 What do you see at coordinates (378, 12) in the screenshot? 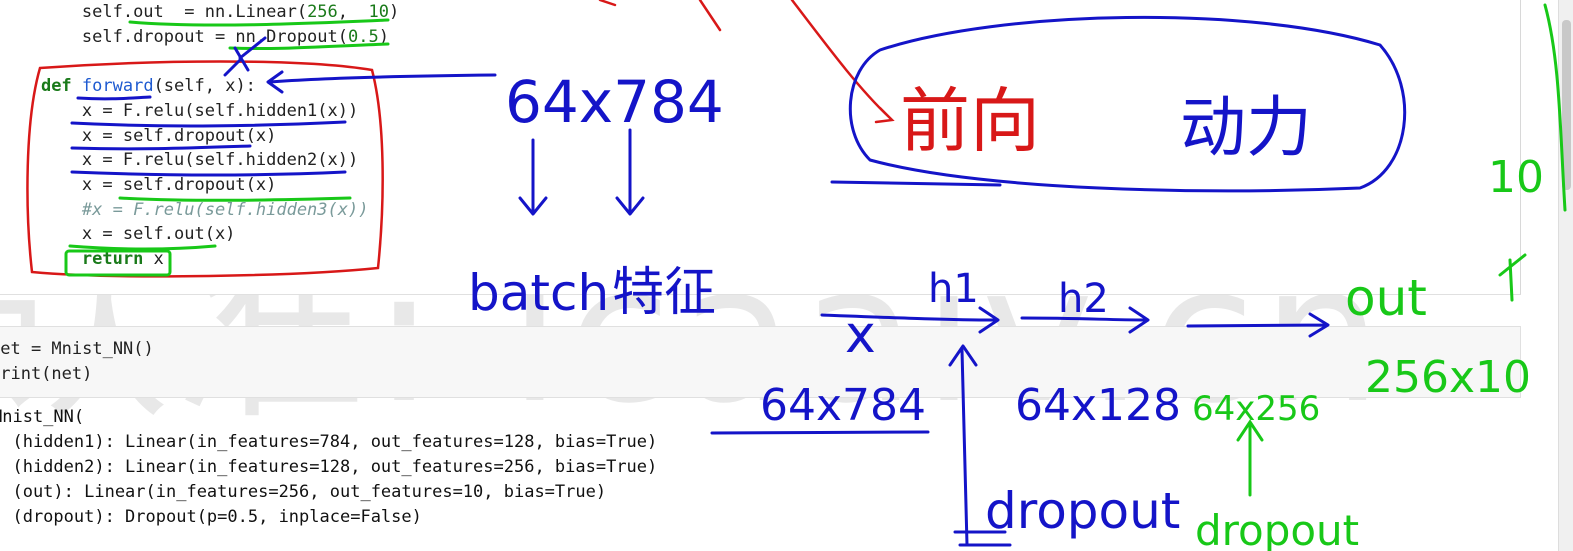
I see `code-token: 10` at bounding box center [378, 12].